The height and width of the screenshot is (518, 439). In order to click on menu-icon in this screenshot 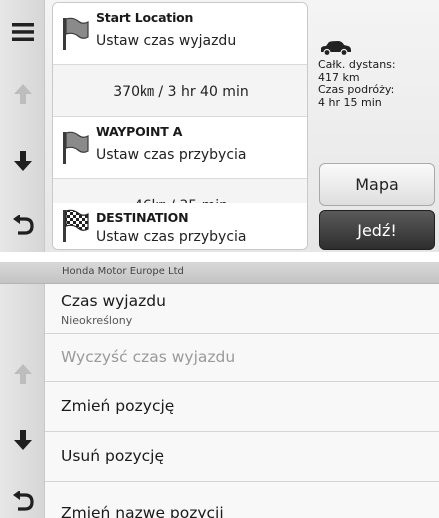, I will do `click(22, 32)`.